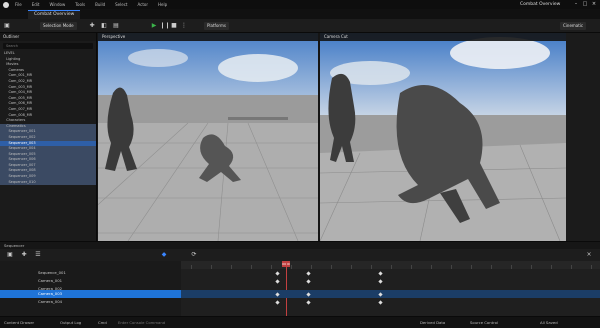 The image size is (600, 328). I want to click on content-drawer-button: Content Drawer, so click(19, 322).